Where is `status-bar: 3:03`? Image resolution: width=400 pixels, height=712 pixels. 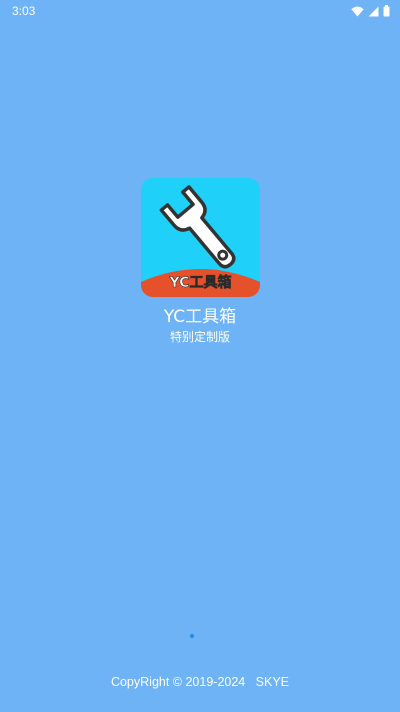
status-bar: 3:03 is located at coordinates (200, 12).